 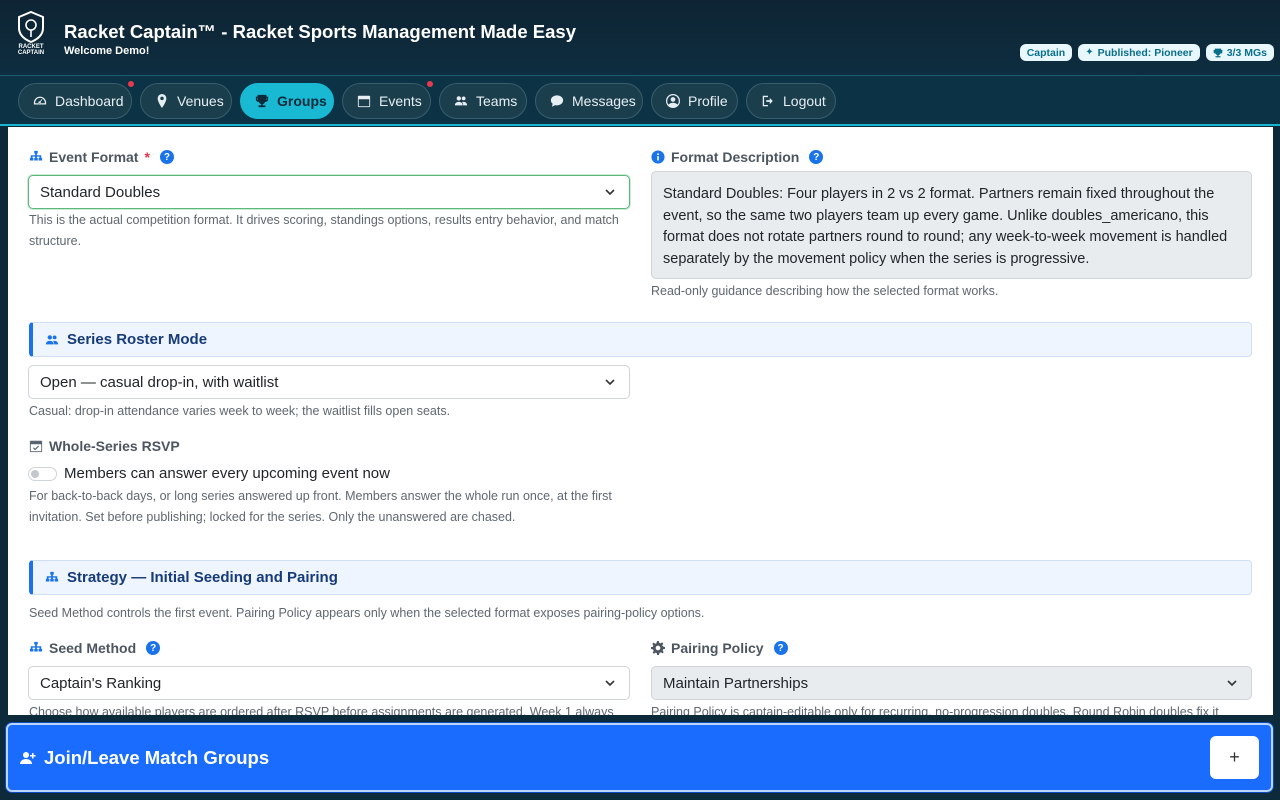 What do you see at coordinates (40, 100) in the screenshot?
I see `gauge-icon` at bounding box center [40, 100].